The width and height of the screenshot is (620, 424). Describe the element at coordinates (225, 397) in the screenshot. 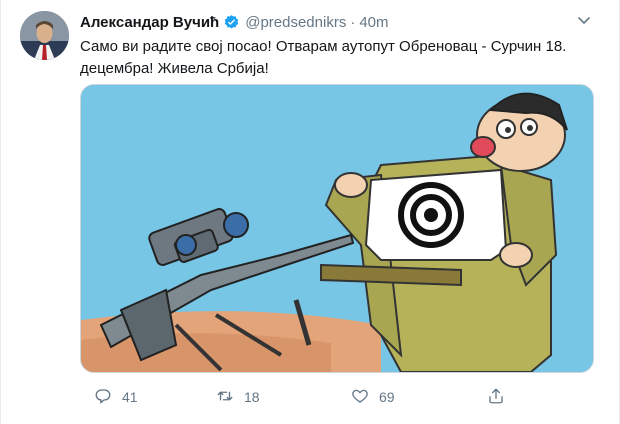

I see `retweet-icon` at that location.